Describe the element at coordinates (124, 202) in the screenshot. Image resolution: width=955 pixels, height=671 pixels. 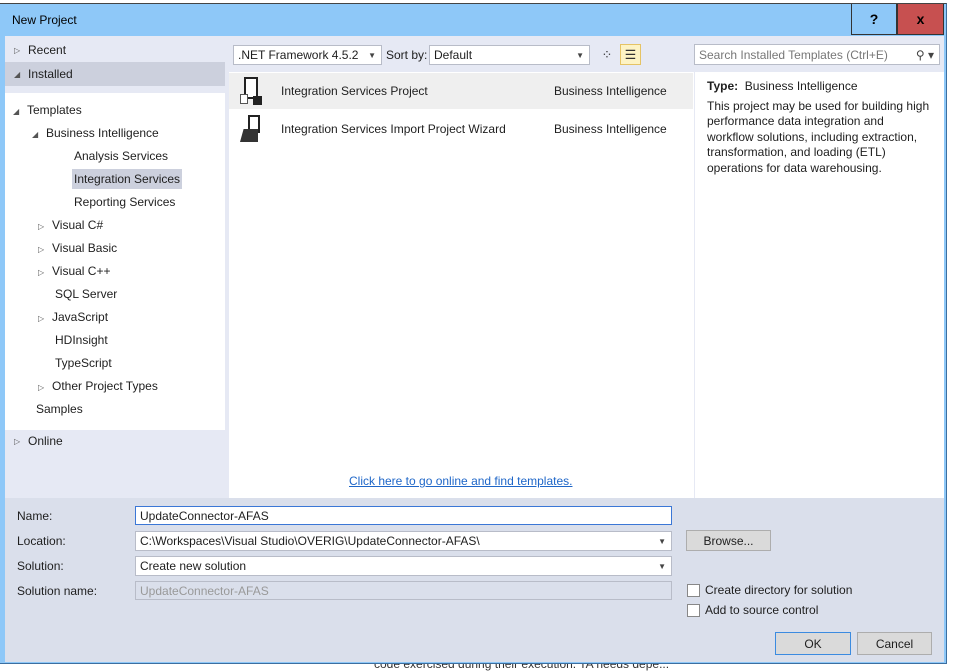
I see `tree-item-reporting-services: Reporting Services` at that location.